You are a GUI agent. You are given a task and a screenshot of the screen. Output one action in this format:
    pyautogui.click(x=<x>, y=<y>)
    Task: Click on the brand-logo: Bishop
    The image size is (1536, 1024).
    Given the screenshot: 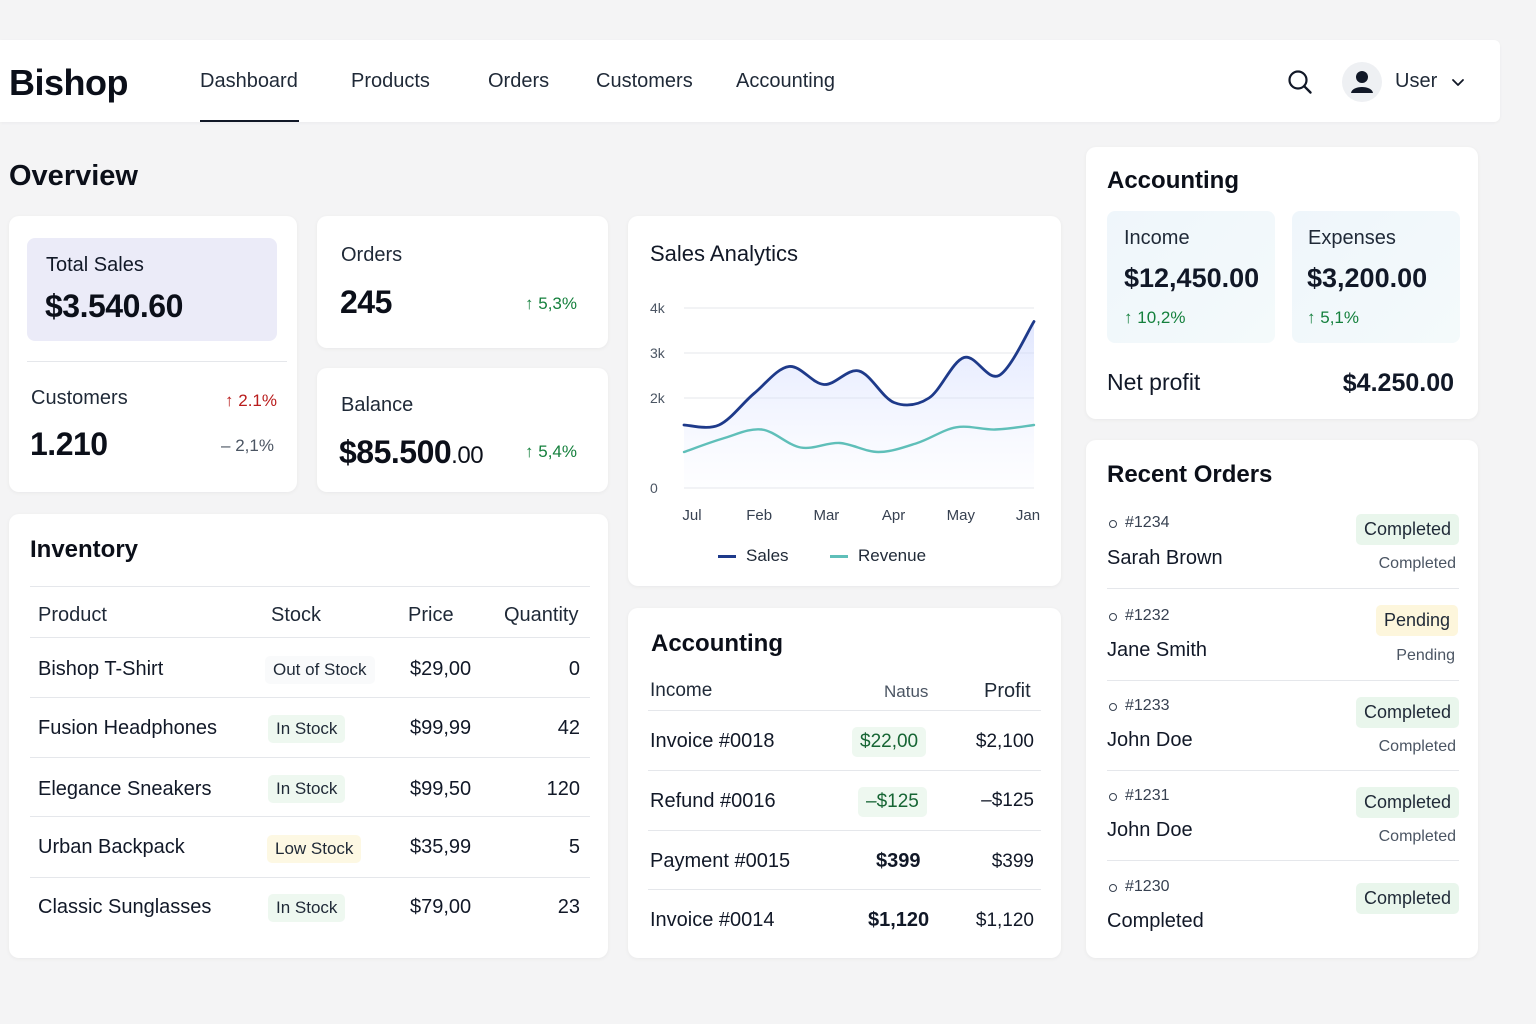 What is the action you would take?
    pyautogui.click(x=69, y=83)
    